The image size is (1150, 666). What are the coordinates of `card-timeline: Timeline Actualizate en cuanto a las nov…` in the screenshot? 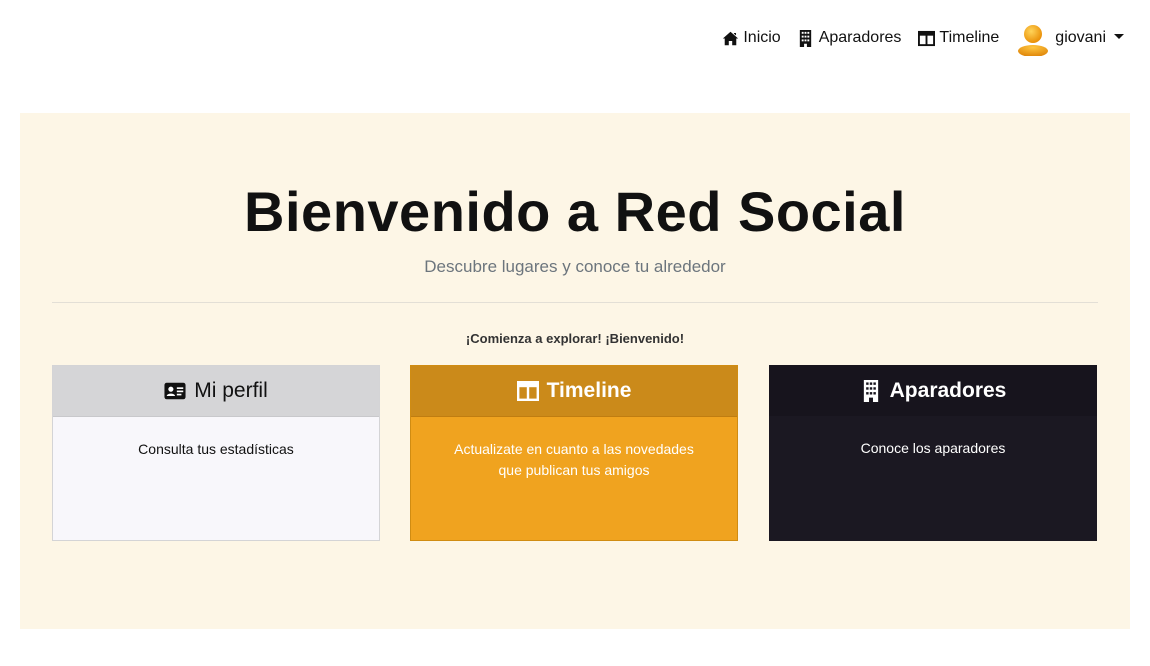 It's located at (574, 453).